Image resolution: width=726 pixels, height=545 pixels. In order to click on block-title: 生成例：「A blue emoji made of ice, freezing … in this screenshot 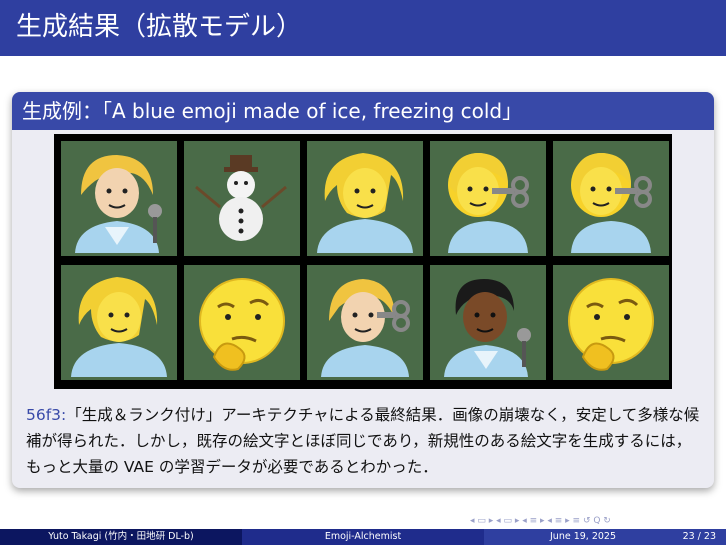, I will do `click(272, 111)`.